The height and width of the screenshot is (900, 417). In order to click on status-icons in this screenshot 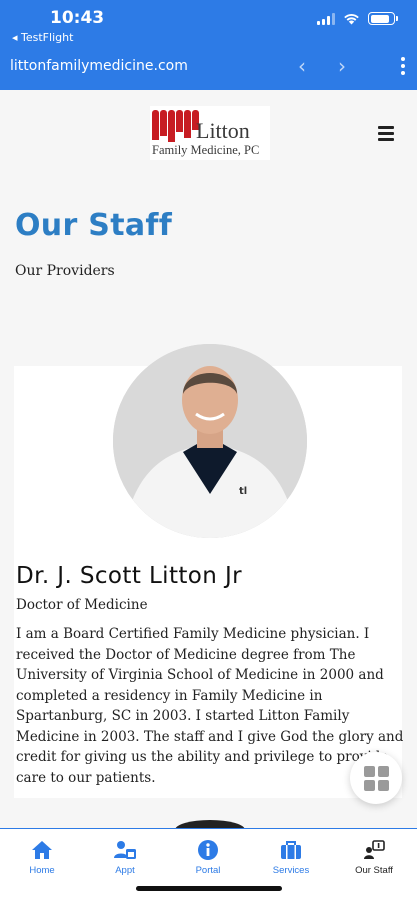, I will do `click(357, 18)`.